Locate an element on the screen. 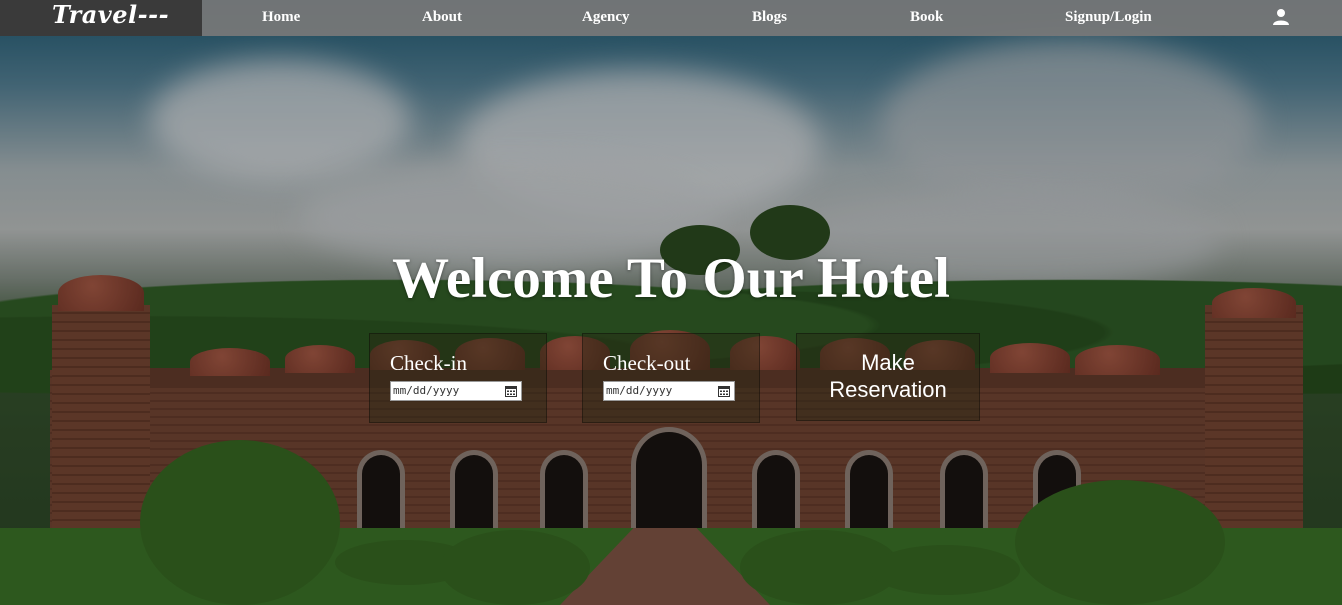  checkin-date-input: mm/dd/yyyy is located at coordinates (456, 391).